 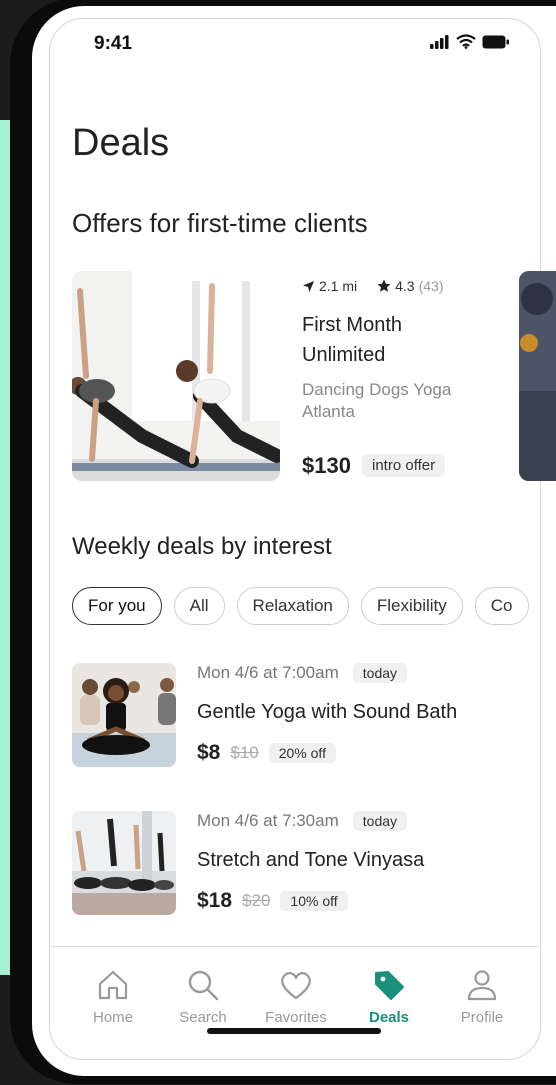 What do you see at coordinates (294, 1031) in the screenshot?
I see `home-indicator` at bounding box center [294, 1031].